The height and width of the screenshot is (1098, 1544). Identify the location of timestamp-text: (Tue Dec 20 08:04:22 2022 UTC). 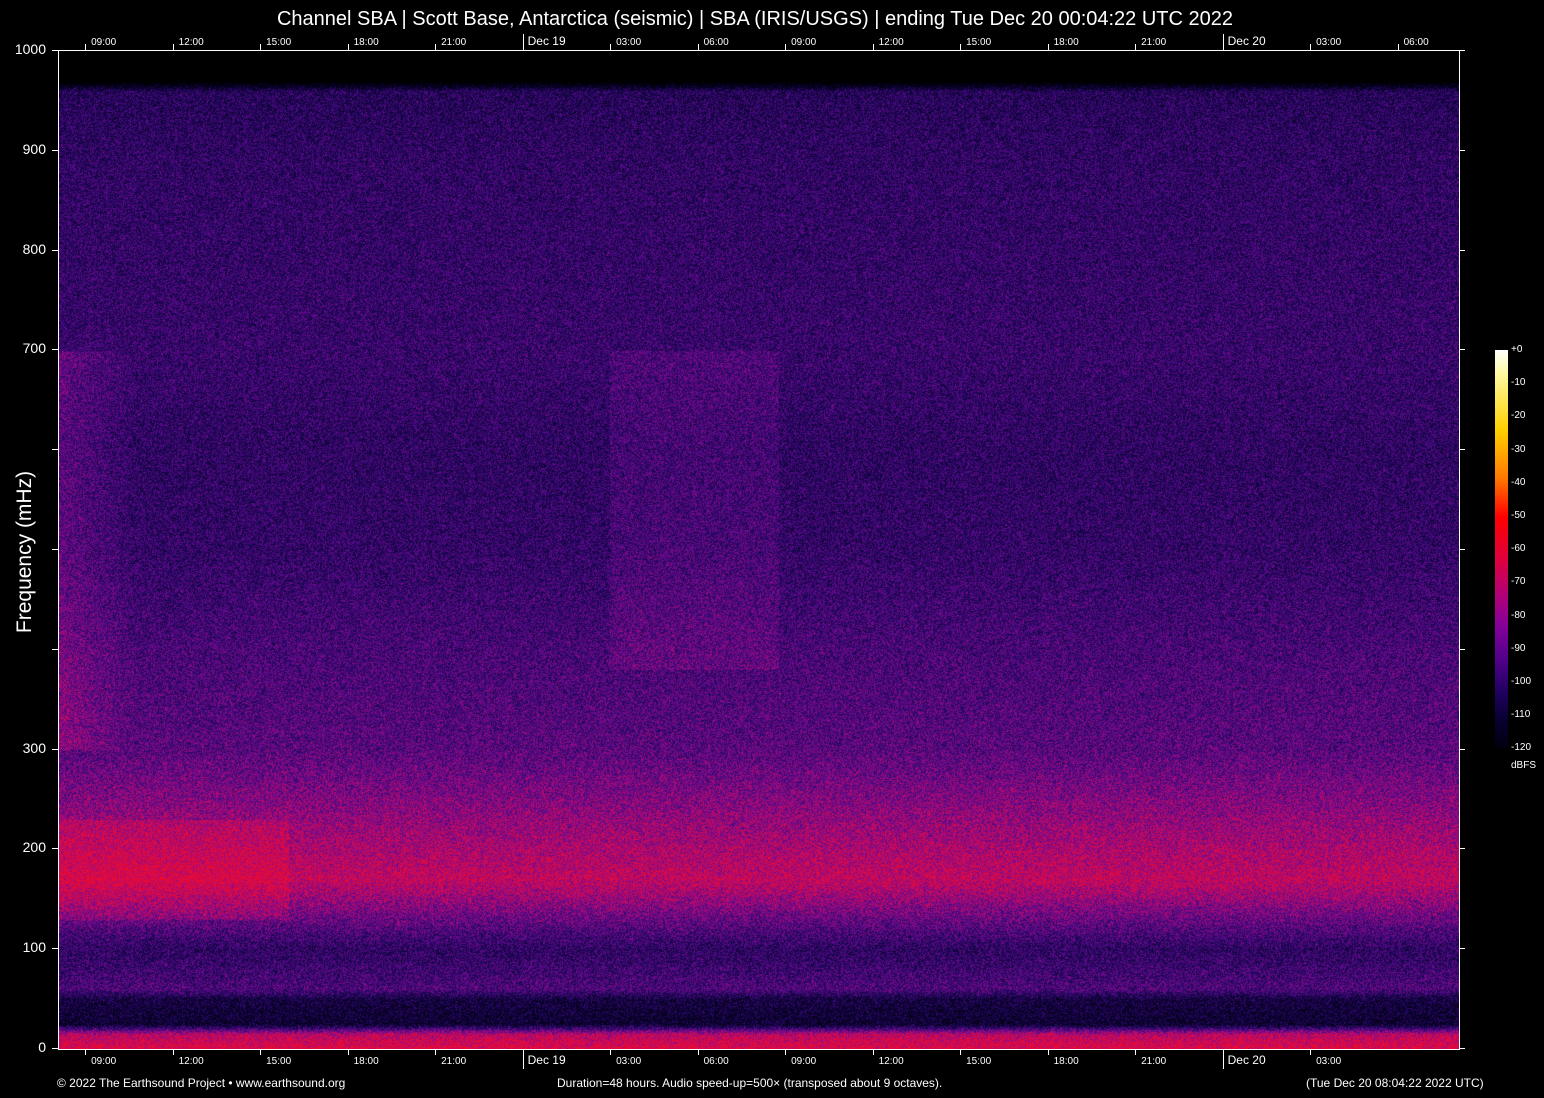
(1395, 1083).